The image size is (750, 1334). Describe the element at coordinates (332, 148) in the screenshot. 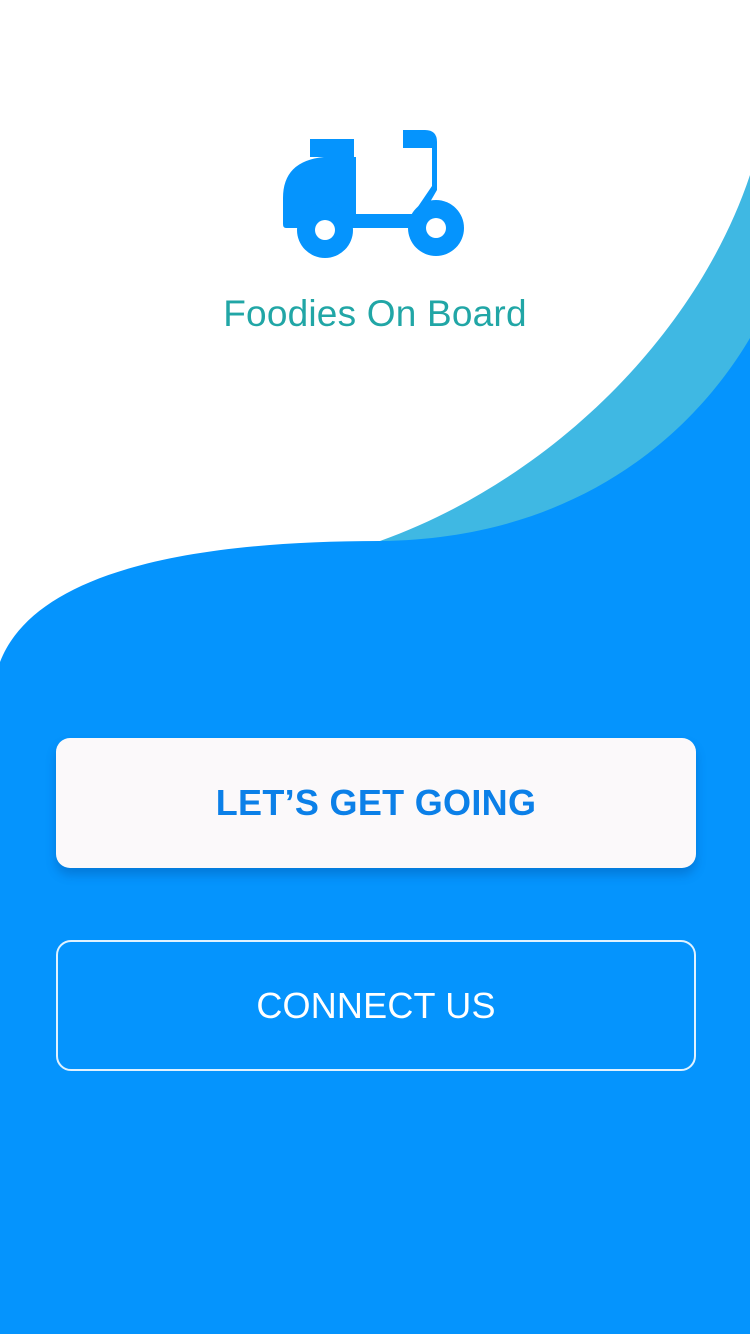

I see `scooter-rear-rack` at that location.